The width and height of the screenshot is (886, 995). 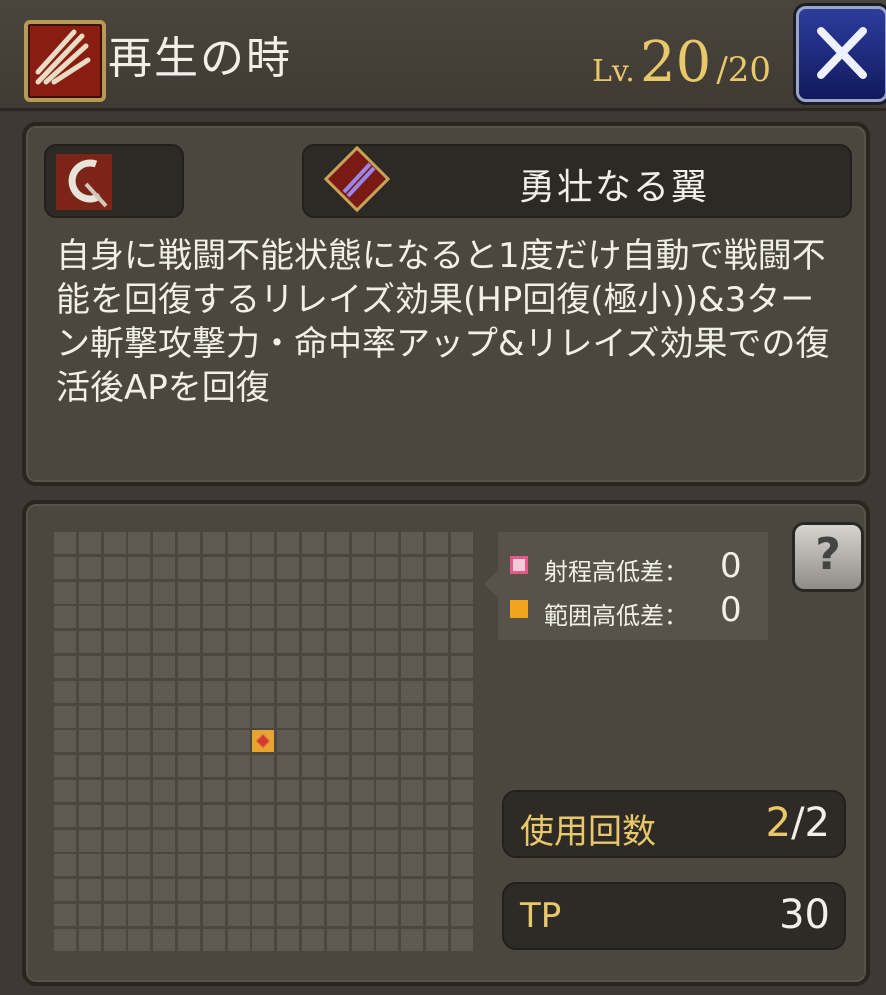 I want to click on equipment-name: 勇壮なる翼, so click(x=613, y=187).